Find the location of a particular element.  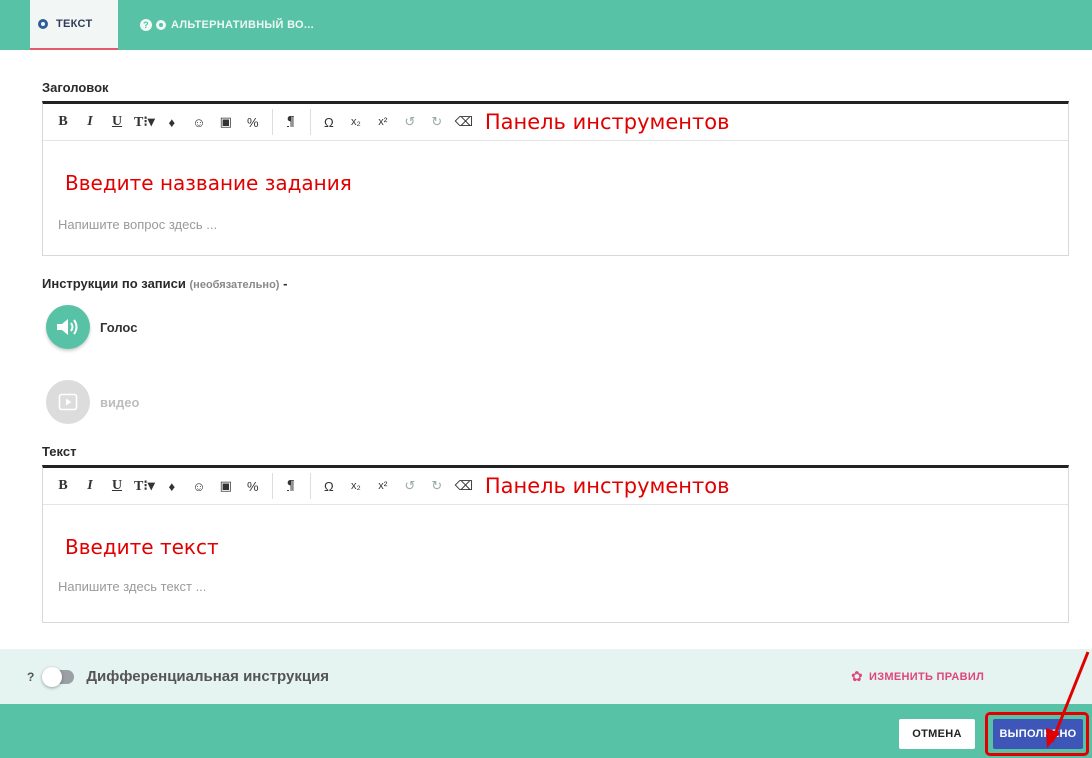

differential-label: Дифференциальная инструкция is located at coordinates (208, 676).